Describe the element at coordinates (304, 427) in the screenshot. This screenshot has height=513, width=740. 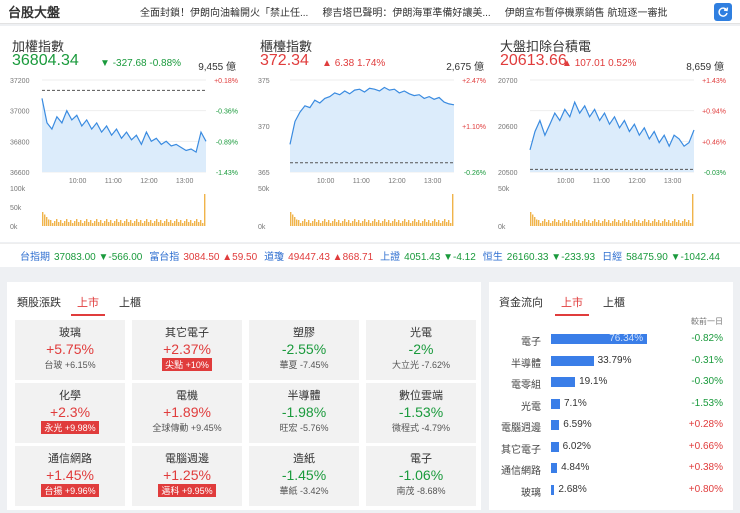
I see `leading-stock: 旺宏 -5.76%` at that location.